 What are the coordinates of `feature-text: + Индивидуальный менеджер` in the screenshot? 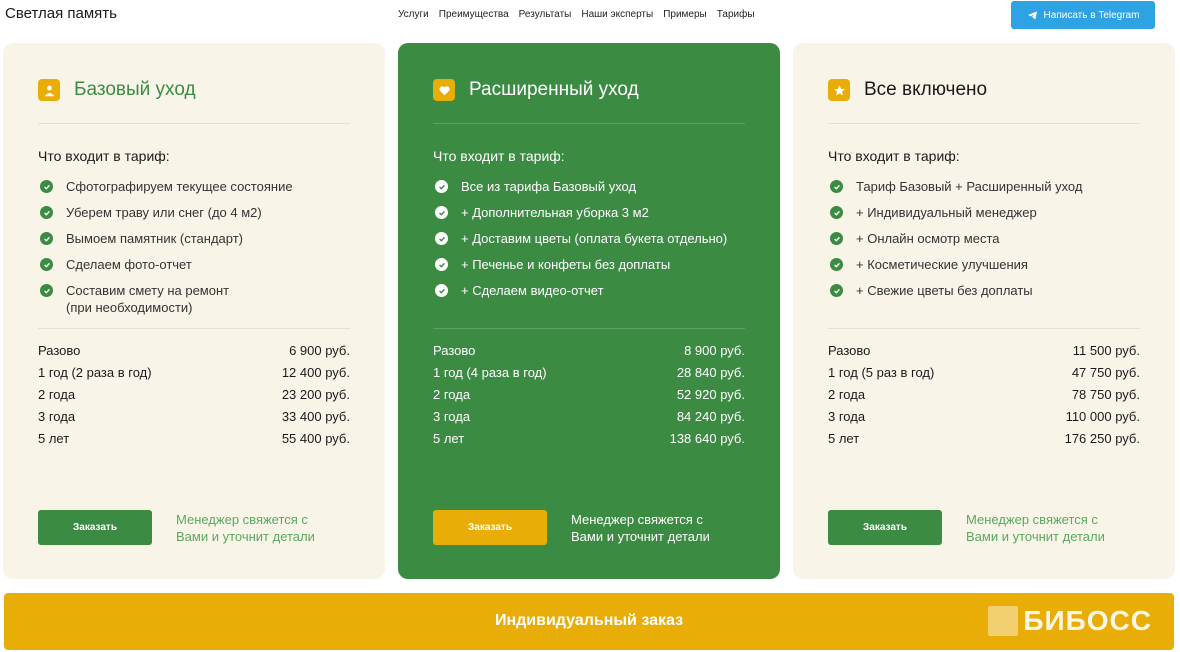 It's located at (946, 212).